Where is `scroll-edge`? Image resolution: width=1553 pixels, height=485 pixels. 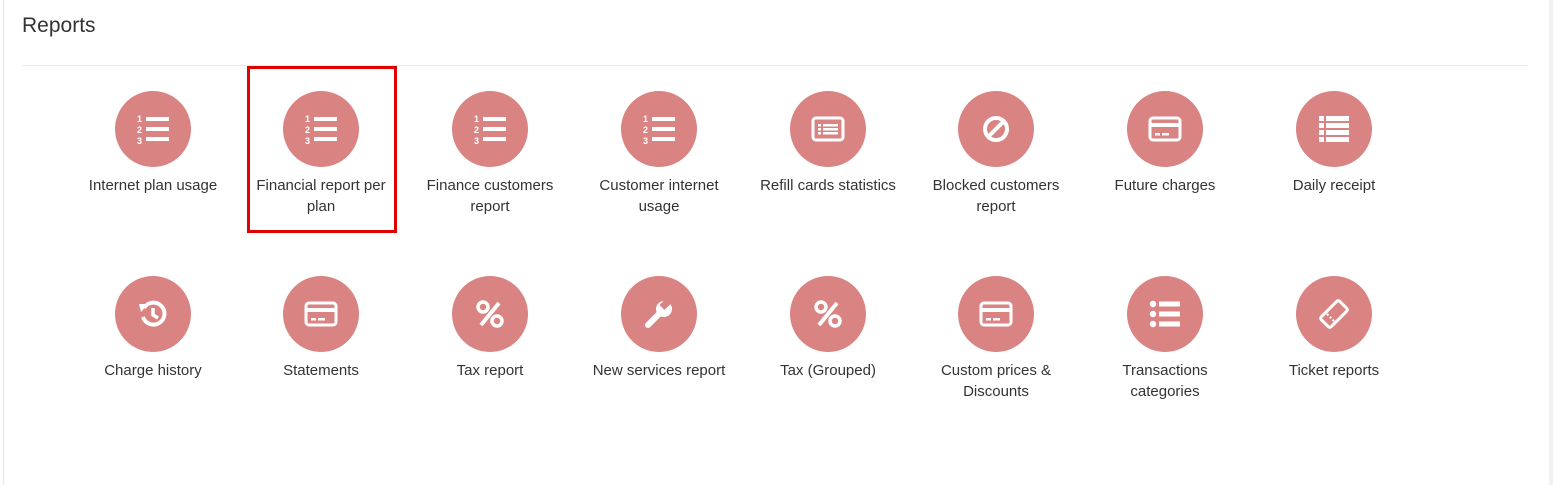
scroll-edge is located at coordinates (1551, 242).